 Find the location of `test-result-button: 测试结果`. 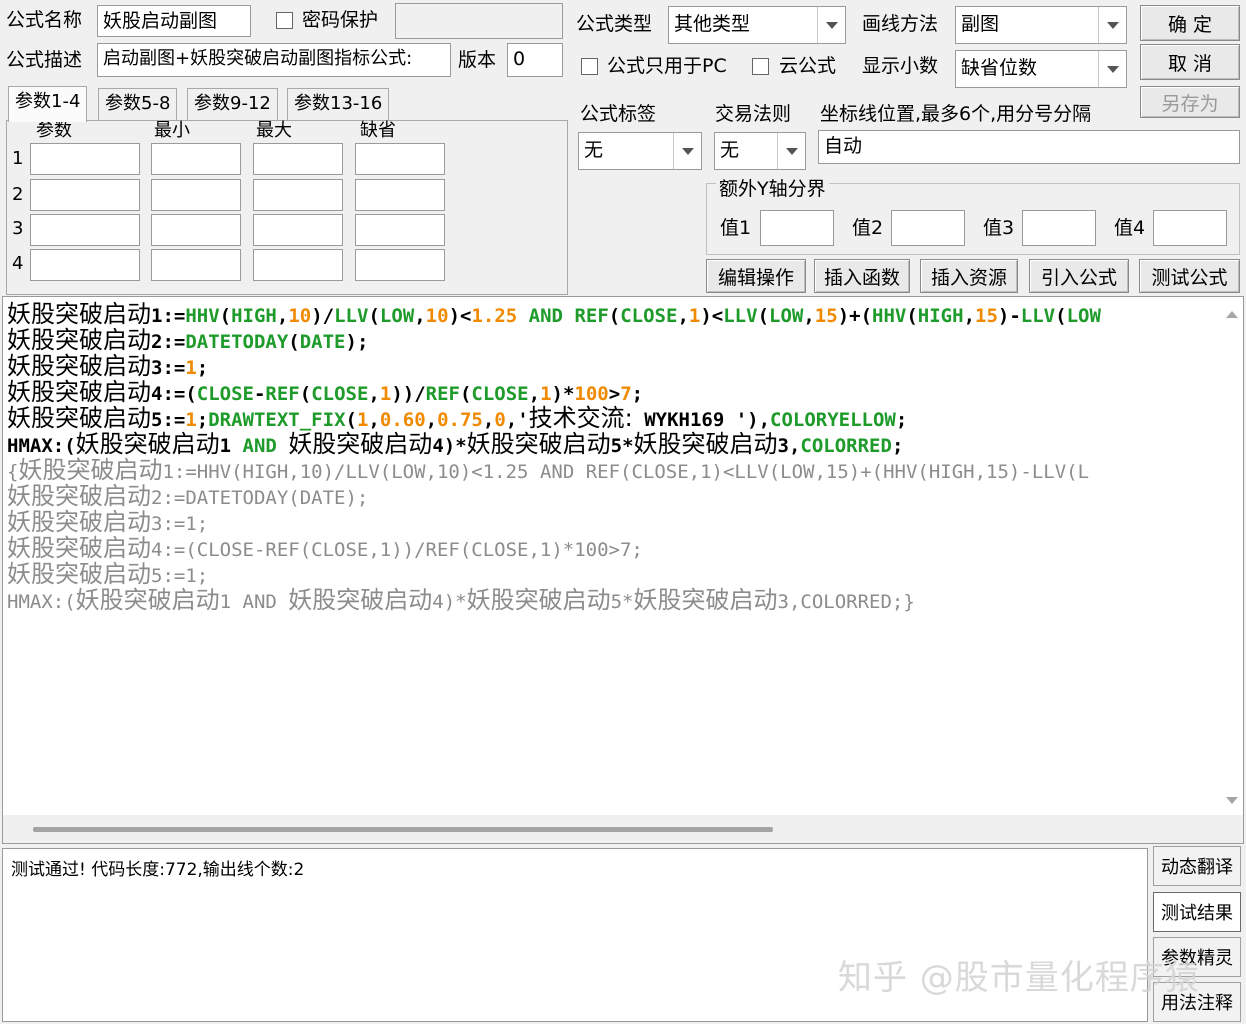

test-result-button: 测试结果 is located at coordinates (1197, 912).